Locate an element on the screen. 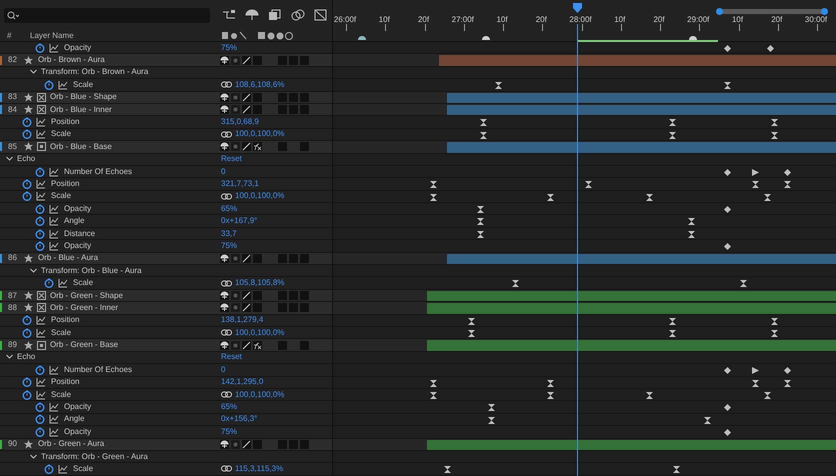  property-value: 0x+156,3° is located at coordinates (239, 419).